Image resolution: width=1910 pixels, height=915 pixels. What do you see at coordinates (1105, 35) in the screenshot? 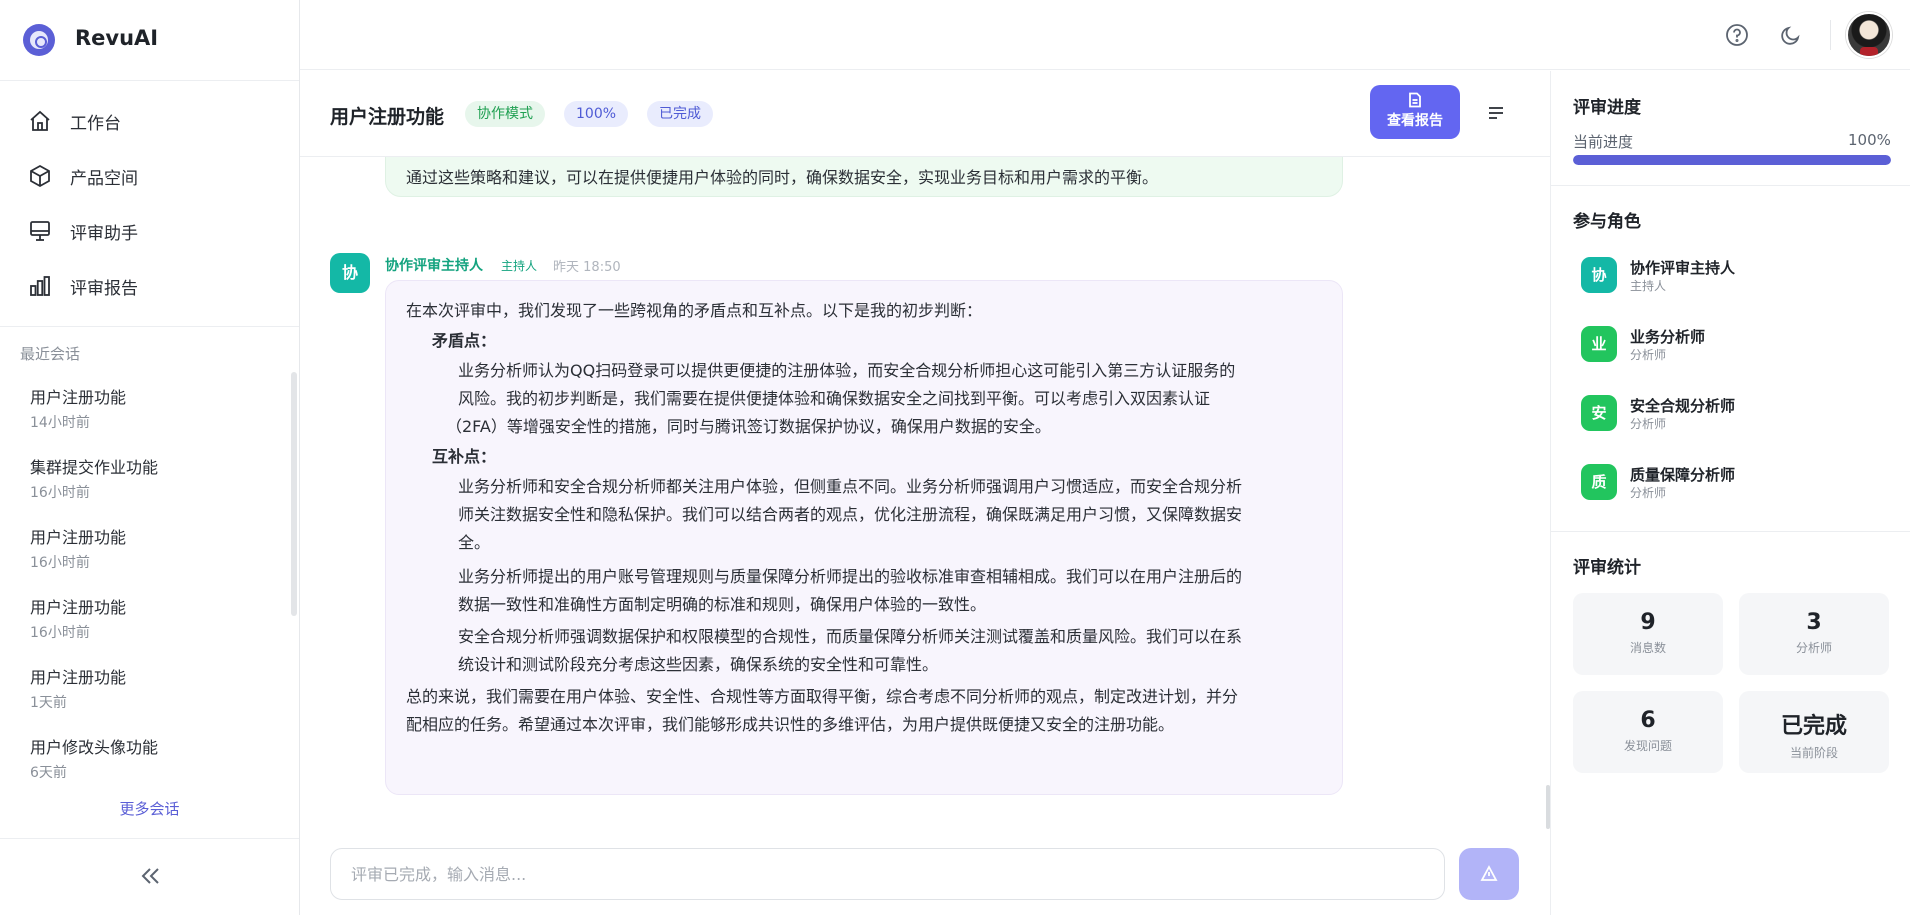
I see `top-bar` at bounding box center [1105, 35].